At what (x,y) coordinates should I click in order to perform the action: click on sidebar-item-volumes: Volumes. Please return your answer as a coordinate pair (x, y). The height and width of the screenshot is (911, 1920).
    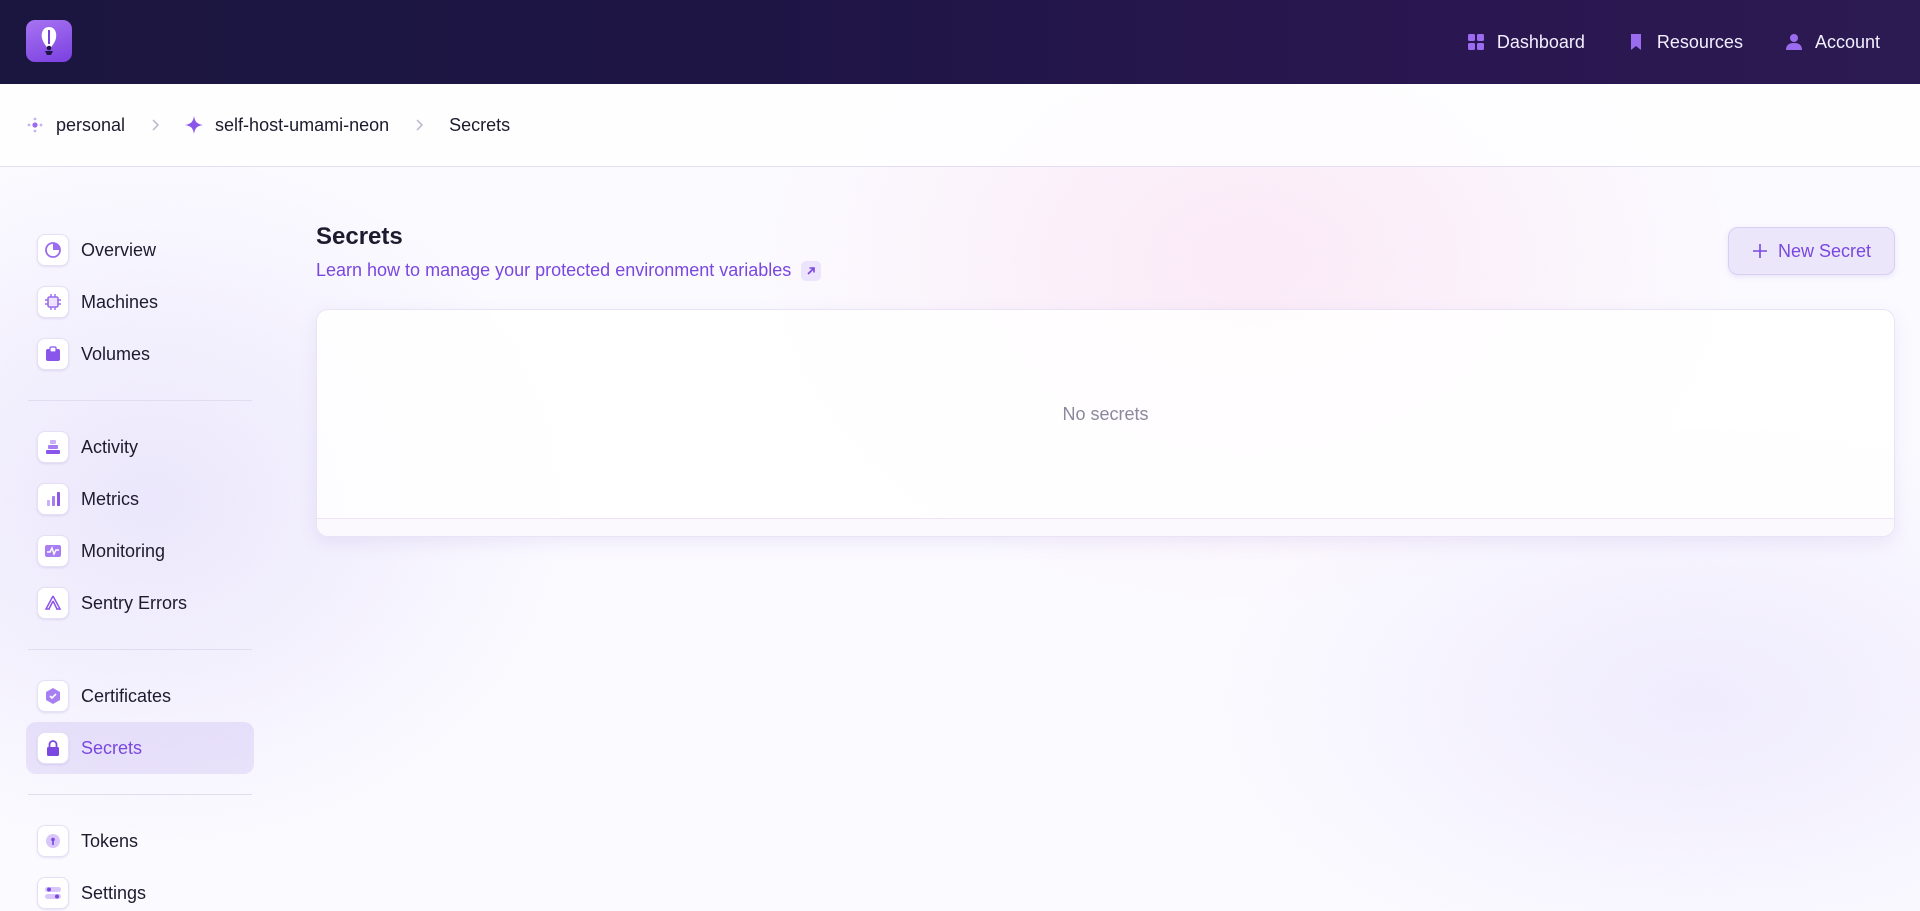
    Looking at the image, I should click on (140, 354).